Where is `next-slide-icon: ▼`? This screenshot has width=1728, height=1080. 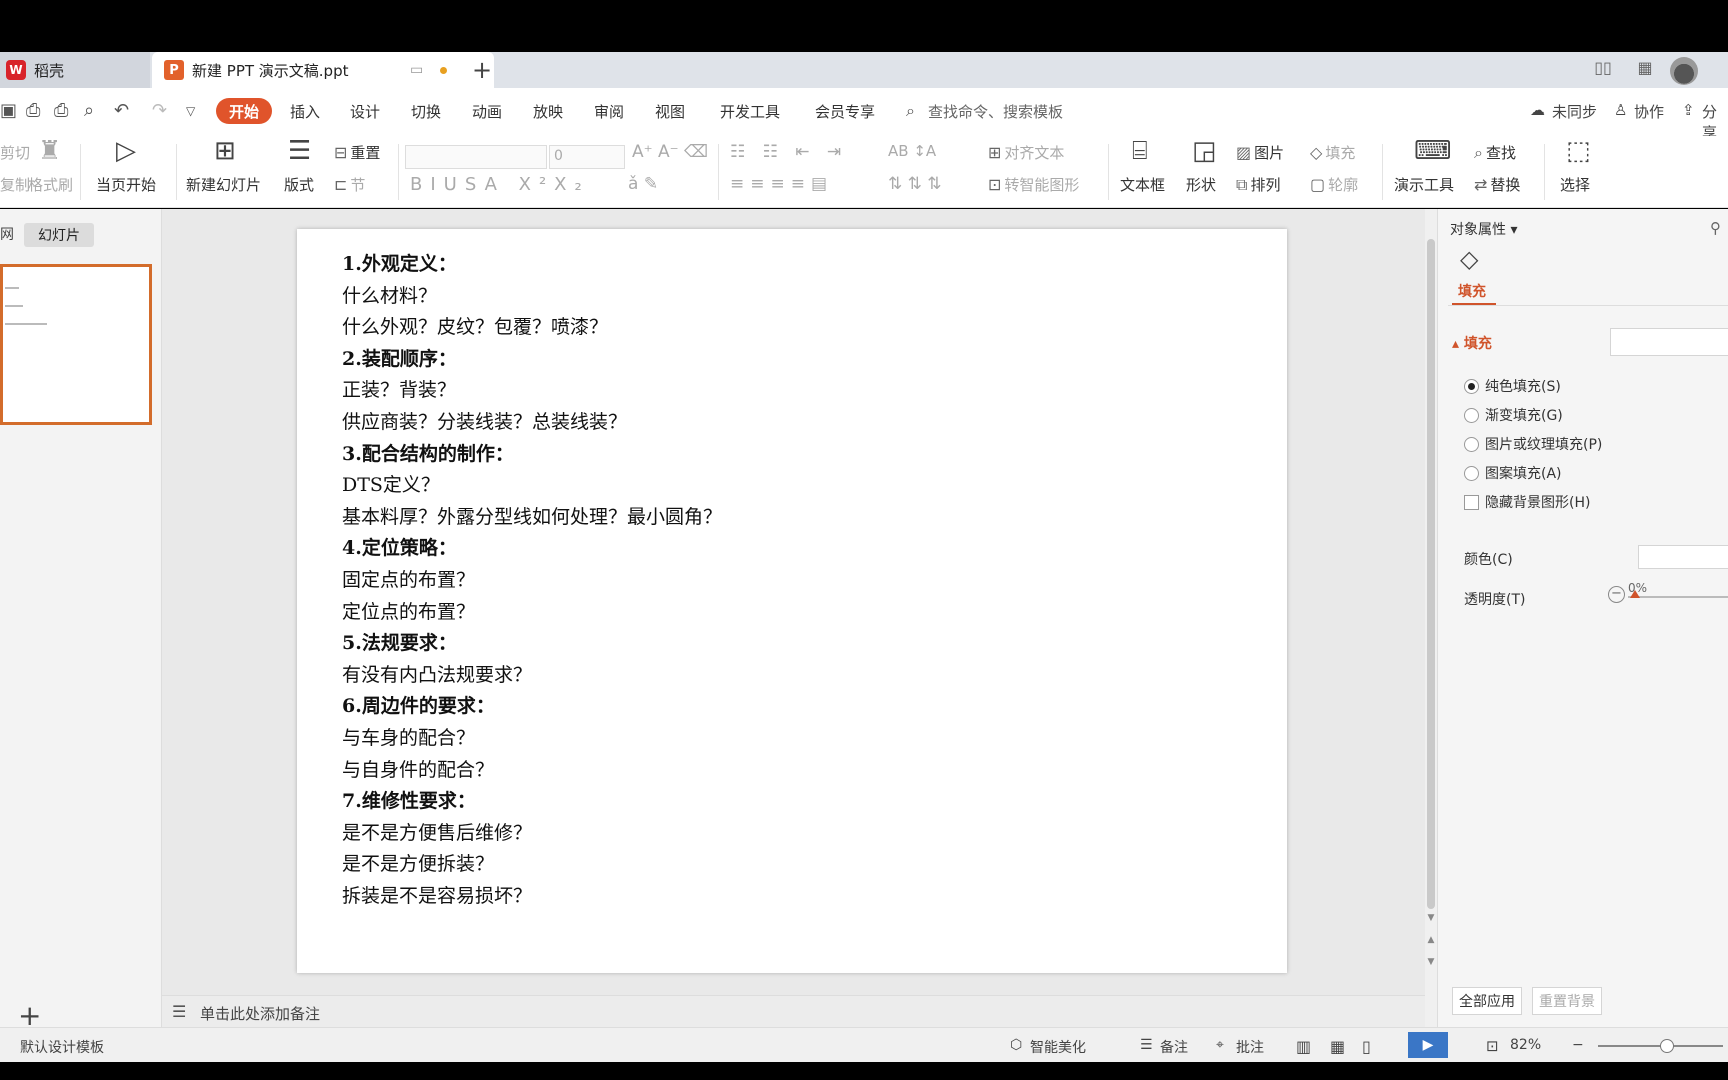 next-slide-icon: ▼ is located at coordinates (1431, 962).